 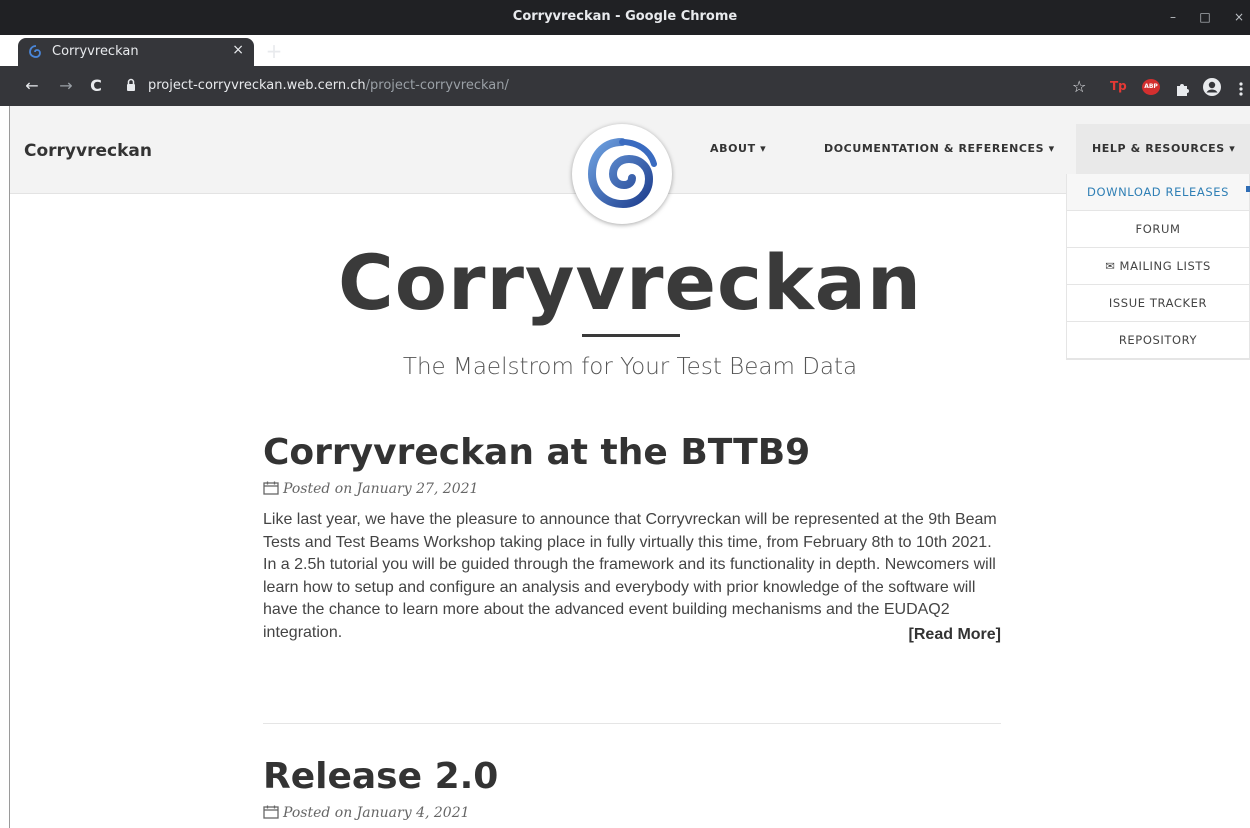 I want to click on new-tab-button: +, so click(x=274, y=51).